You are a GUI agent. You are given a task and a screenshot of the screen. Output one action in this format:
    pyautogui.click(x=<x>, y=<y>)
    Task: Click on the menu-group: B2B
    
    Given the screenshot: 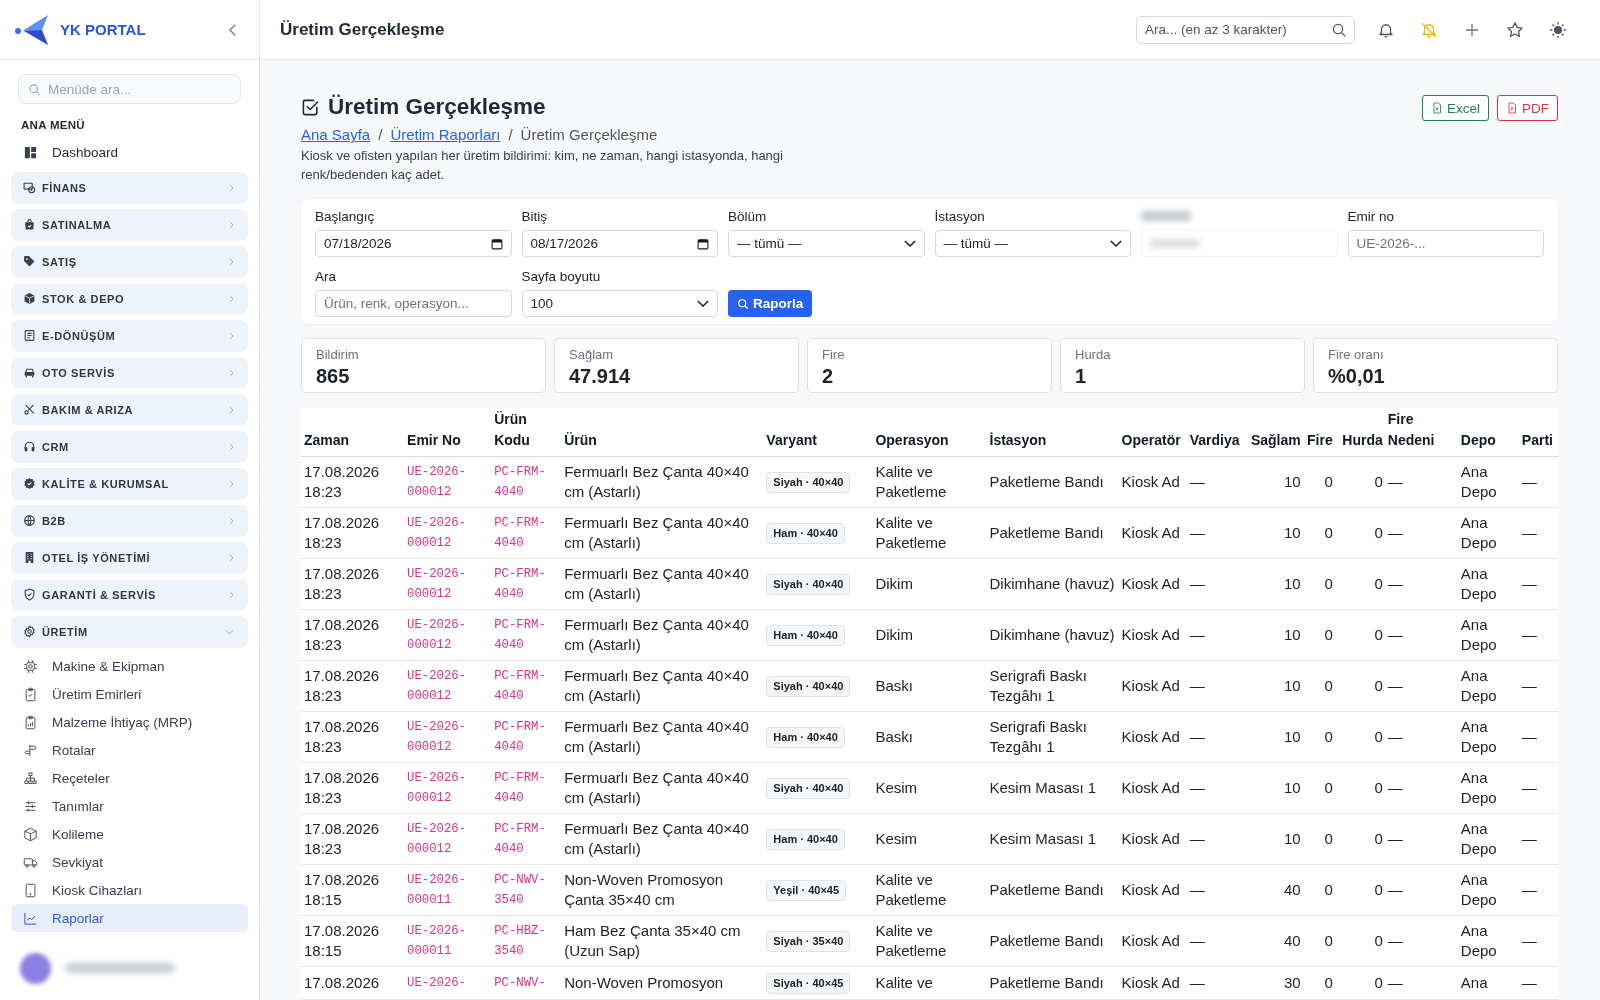 What is the action you would take?
    pyautogui.click(x=129, y=520)
    